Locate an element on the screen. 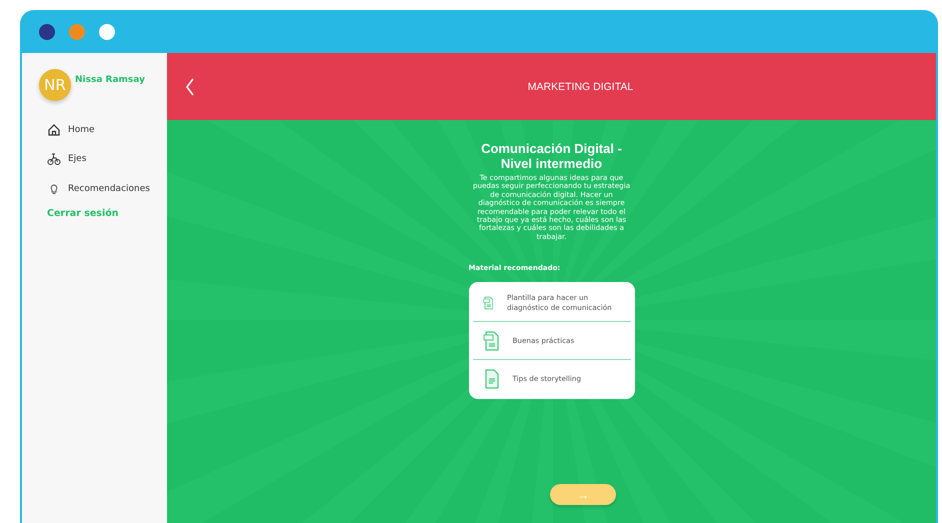 This screenshot has height=523, width=942. pdf-file-icon is located at coordinates (490, 340).